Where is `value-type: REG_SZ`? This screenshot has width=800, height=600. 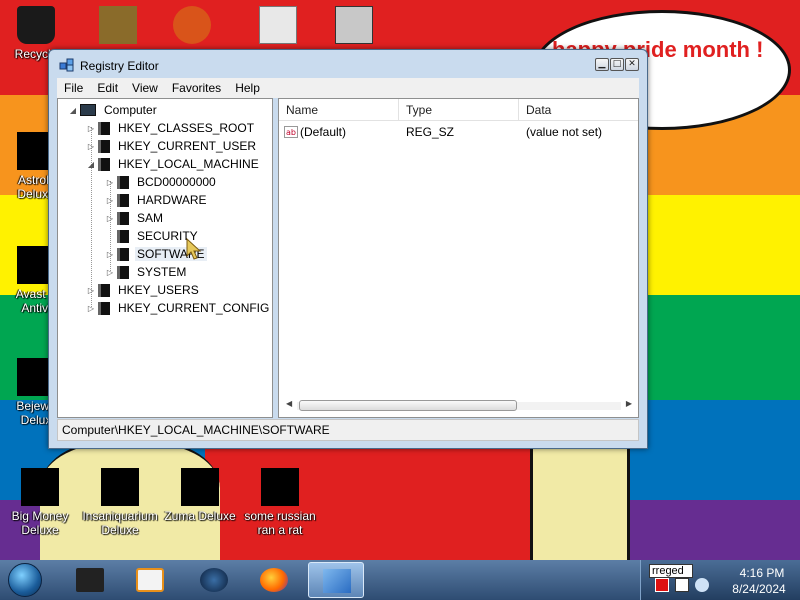
value-type: REG_SZ is located at coordinates (430, 132).